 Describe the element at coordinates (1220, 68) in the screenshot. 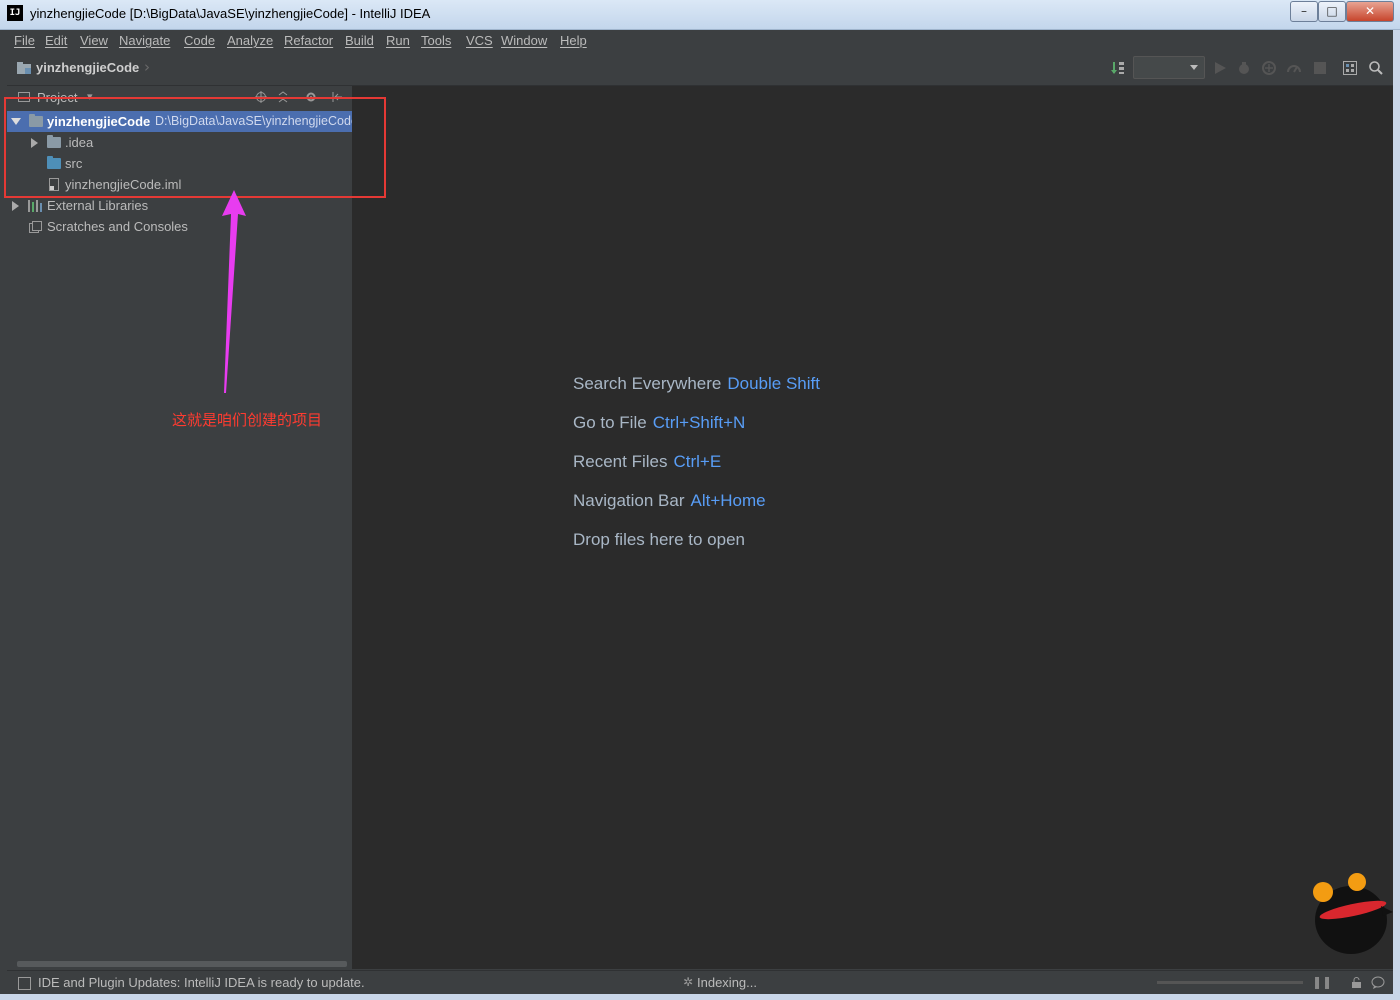

I see `run-icon` at that location.